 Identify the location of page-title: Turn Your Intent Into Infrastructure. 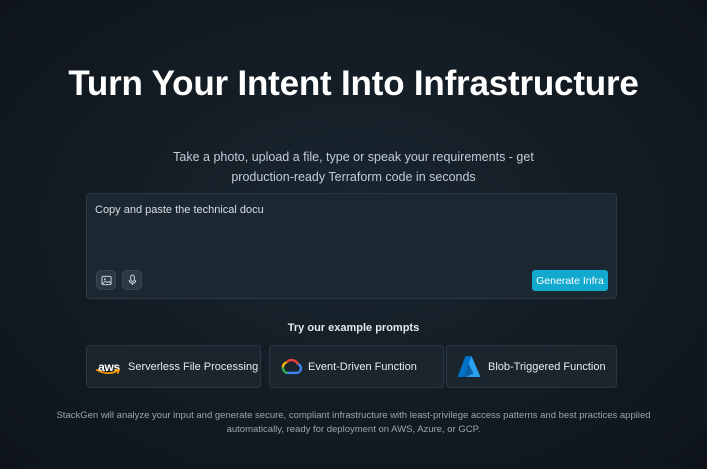
(353, 83).